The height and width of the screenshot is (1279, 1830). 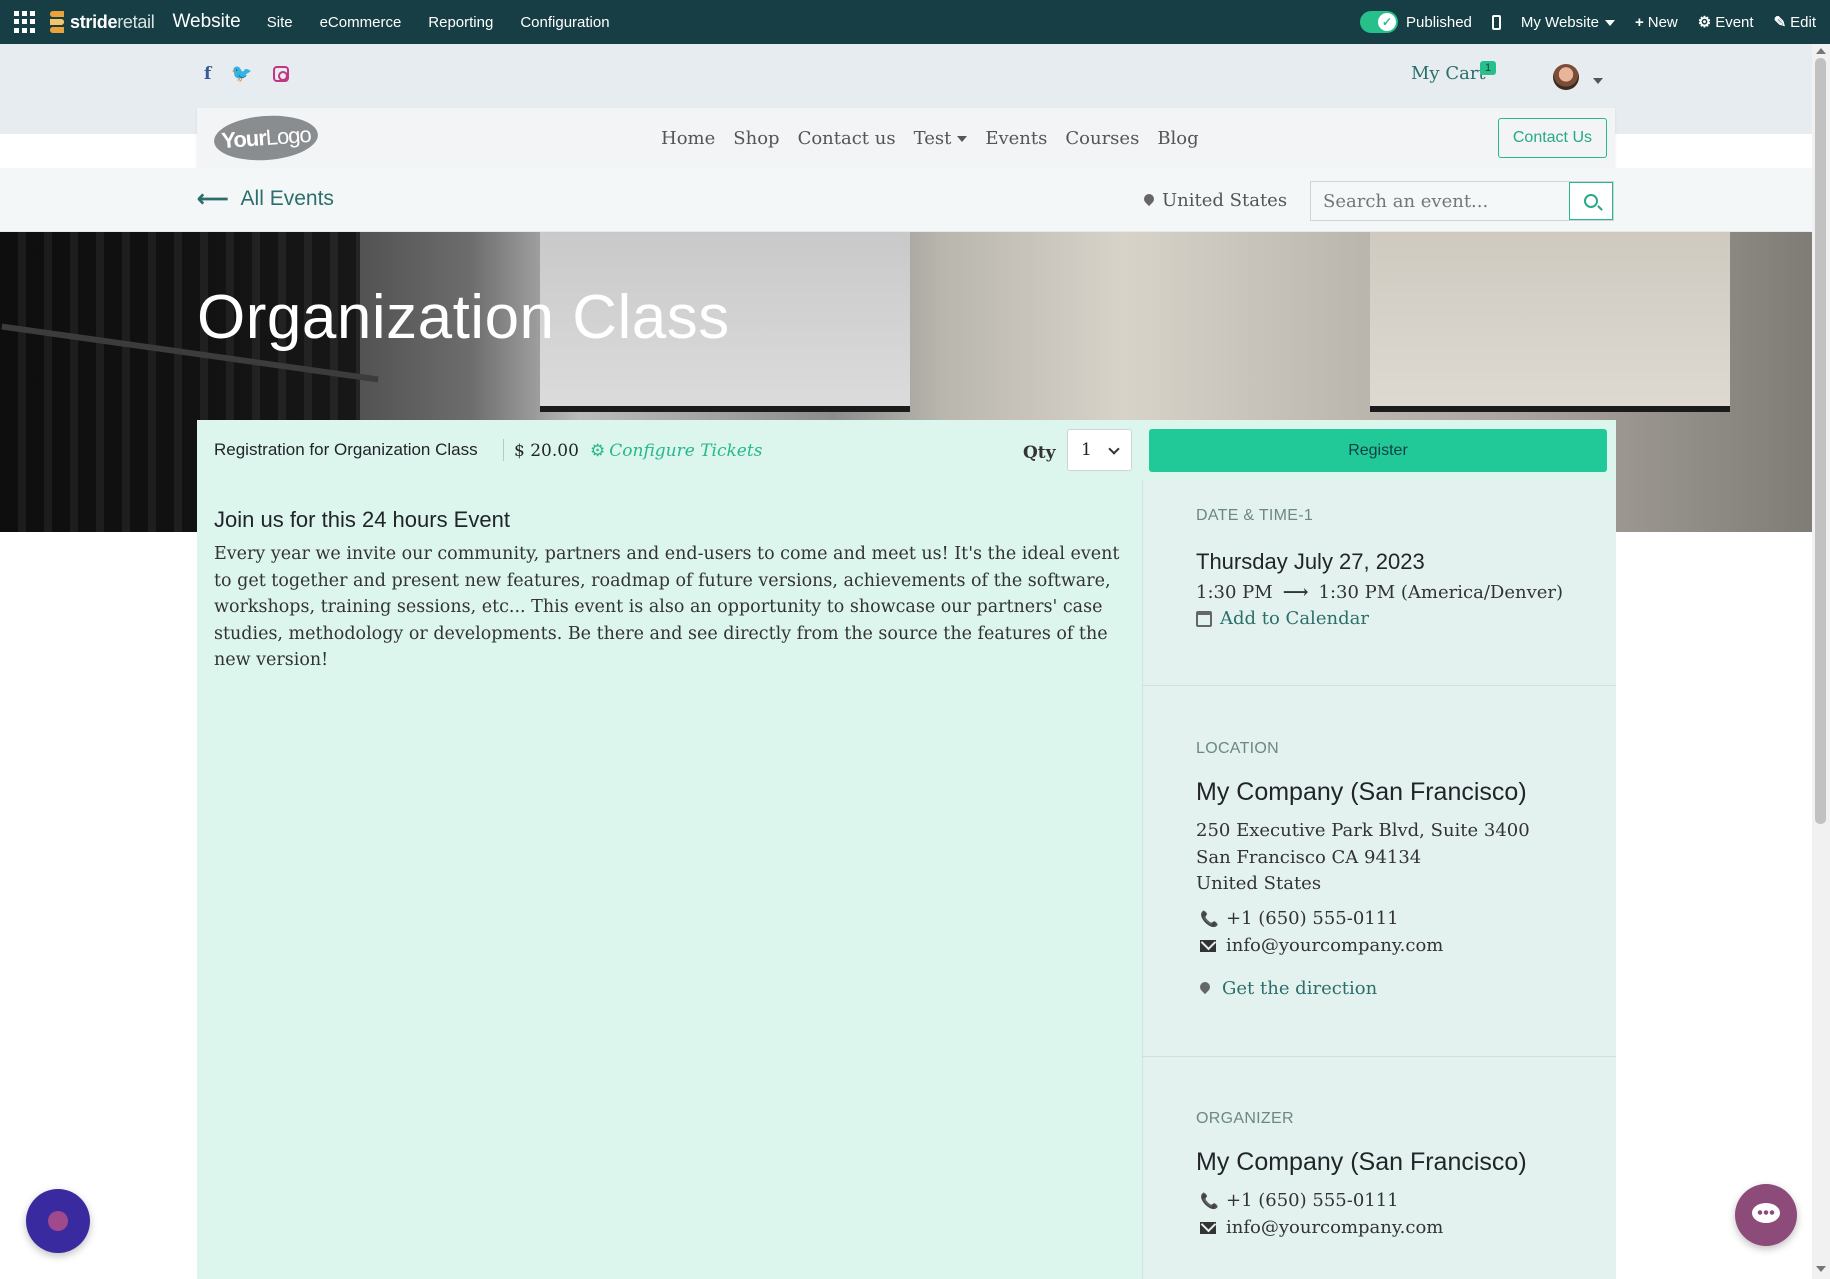 I want to click on arrow-left-icon: ⟵, so click(x=213, y=198).